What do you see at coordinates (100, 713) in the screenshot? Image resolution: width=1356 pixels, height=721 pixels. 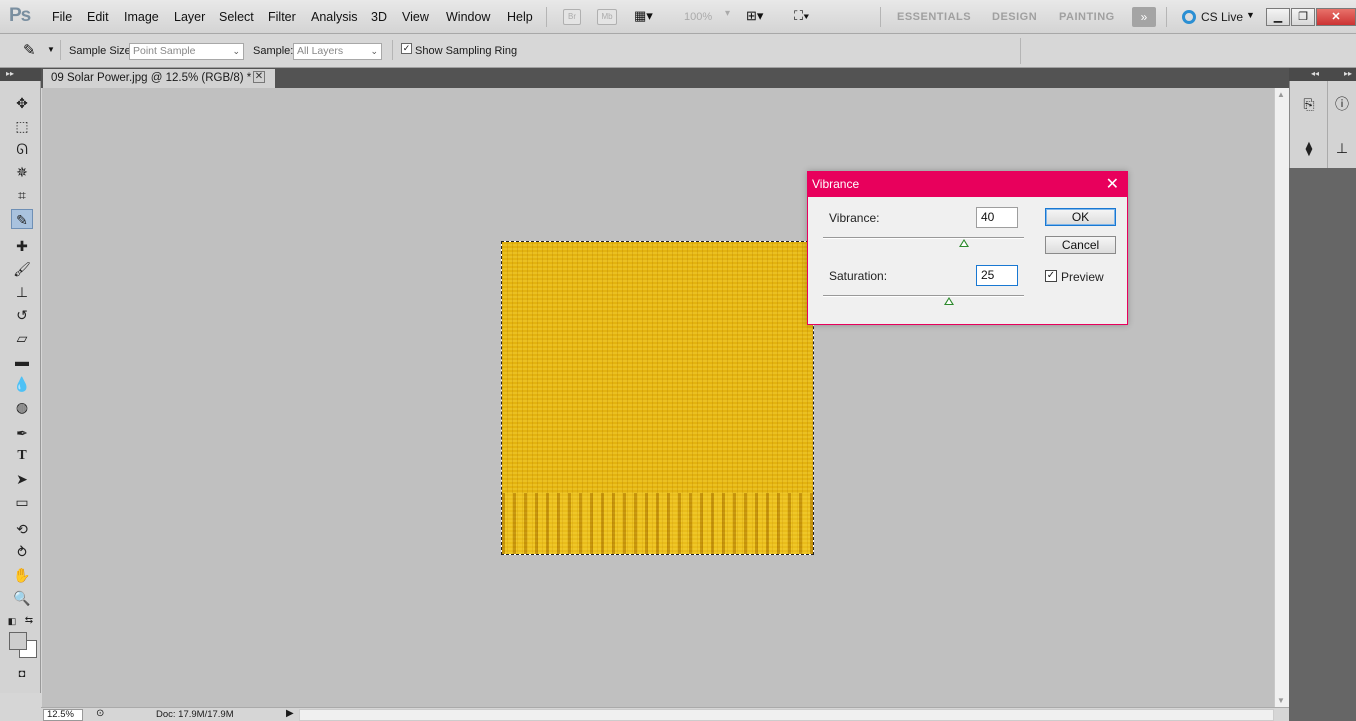 I see `status-options-icon: ⊙` at bounding box center [100, 713].